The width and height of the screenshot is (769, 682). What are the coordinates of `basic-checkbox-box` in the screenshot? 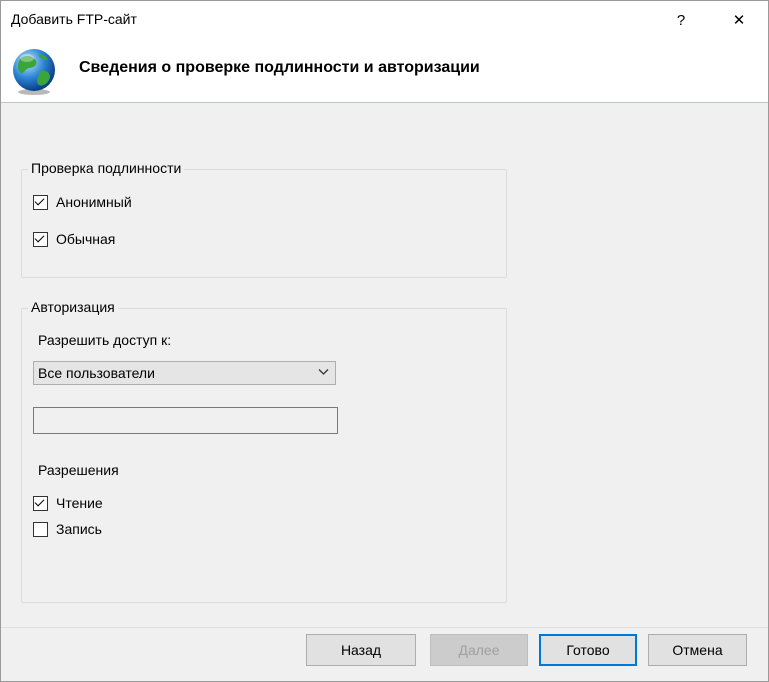 It's located at (40, 239).